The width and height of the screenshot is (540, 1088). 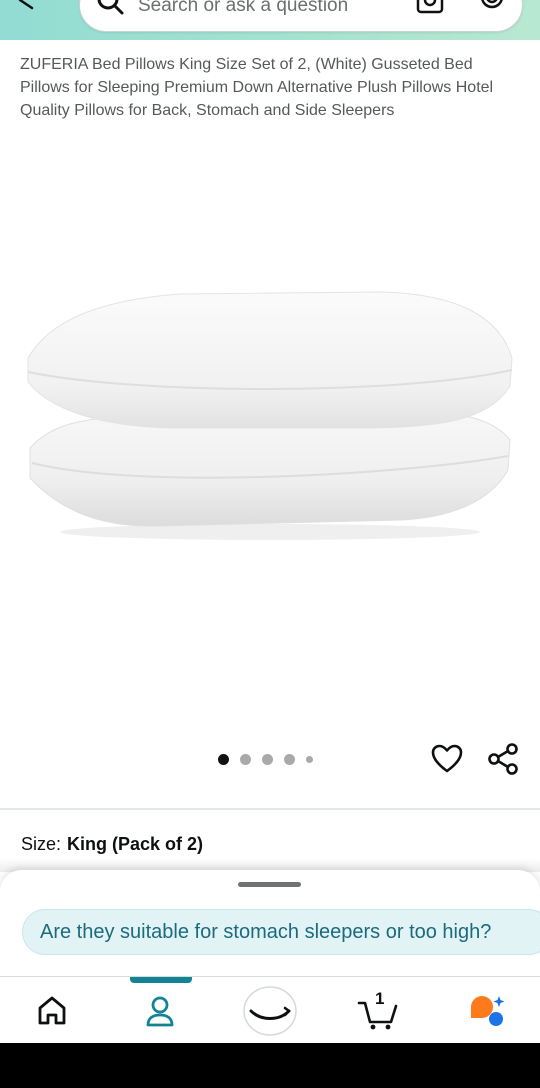 What do you see at coordinates (488, 1011) in the screenshot?
I see `rufus-icon` at bounding box center [488, 1011].